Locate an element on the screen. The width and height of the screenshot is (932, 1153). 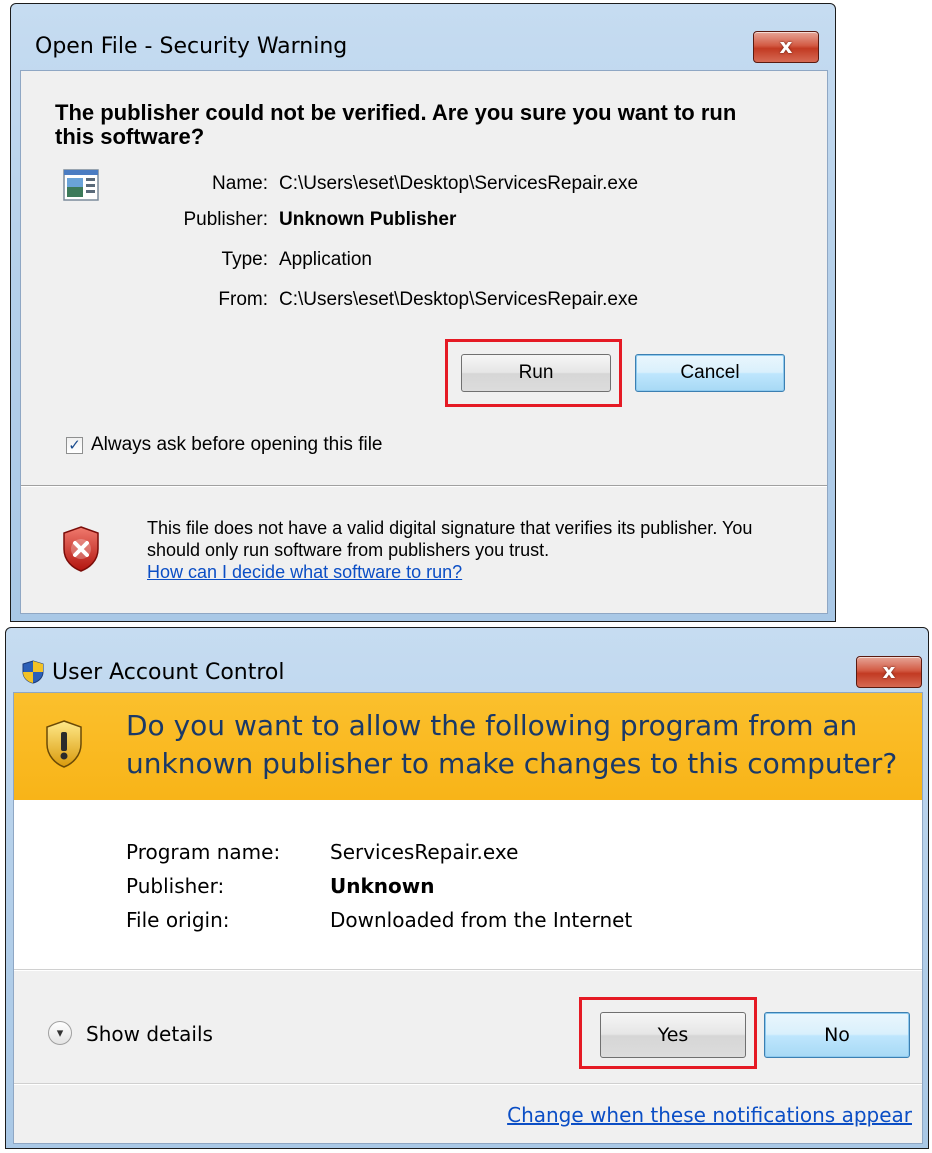
warning-shield-icon is located at coordinates (64, 744).